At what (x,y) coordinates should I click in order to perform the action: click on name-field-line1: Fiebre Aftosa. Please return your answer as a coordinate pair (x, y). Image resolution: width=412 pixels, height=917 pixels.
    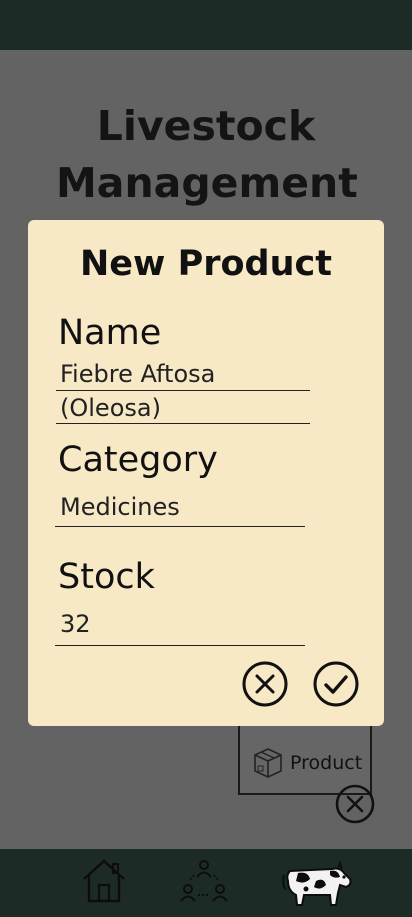
    Looking at the image, I should click on (137, 374).